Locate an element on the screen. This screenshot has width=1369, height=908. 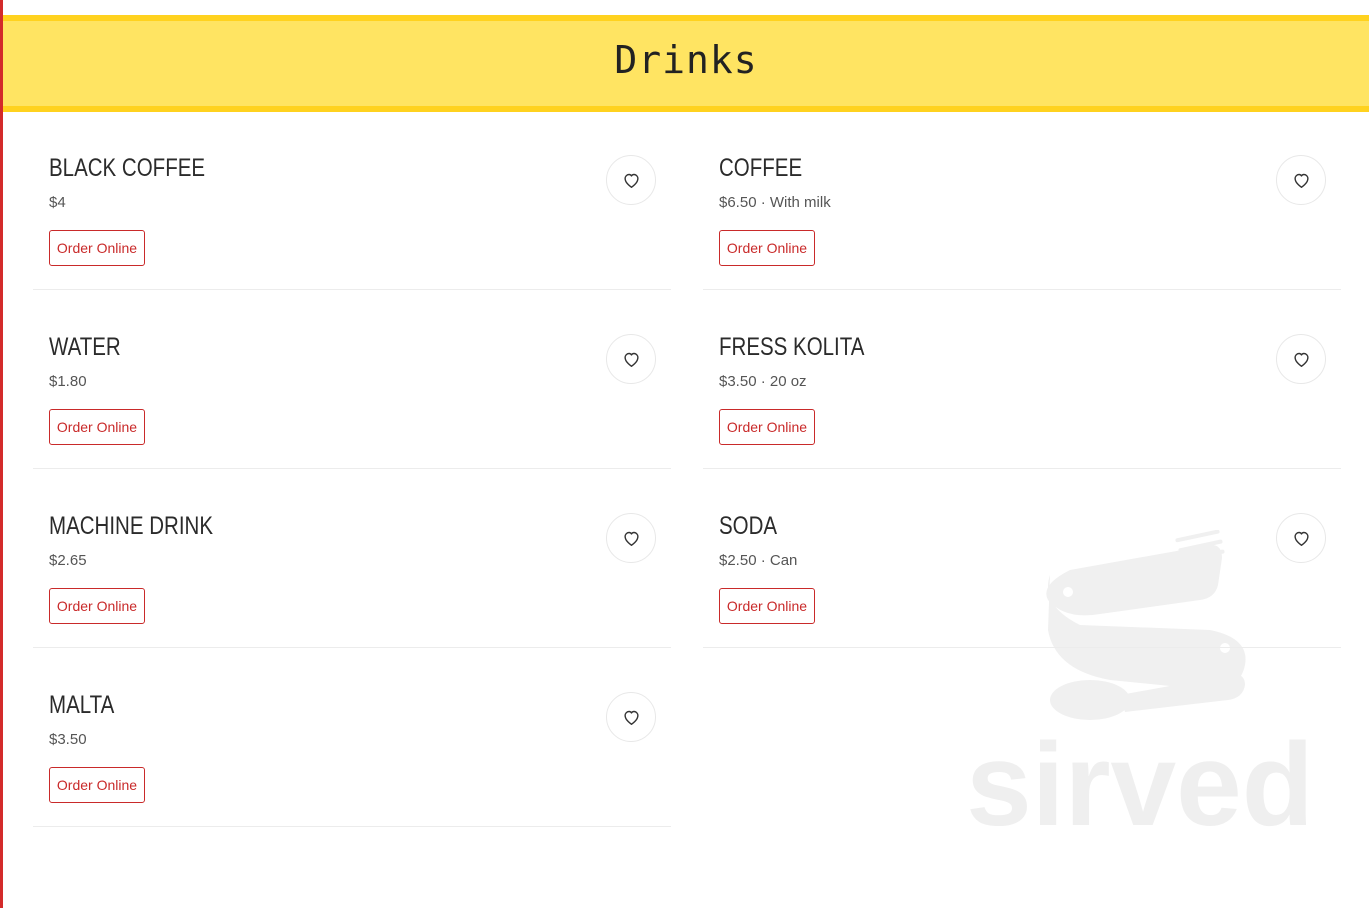
menu-item: MALTA $3.50 Order Online is located at coordinates (352, 737).